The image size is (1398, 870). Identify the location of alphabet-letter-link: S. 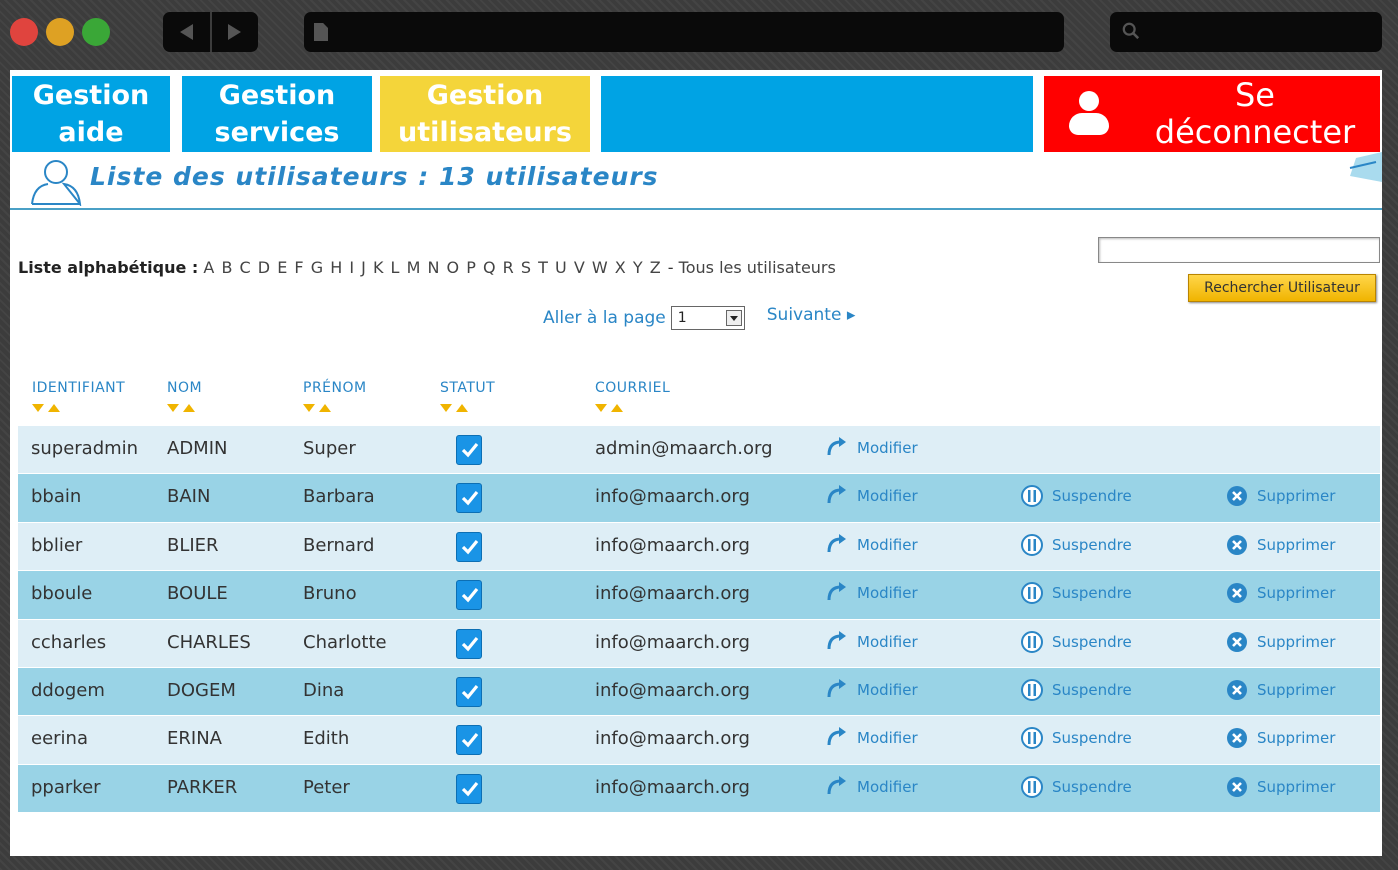
(526, 267).